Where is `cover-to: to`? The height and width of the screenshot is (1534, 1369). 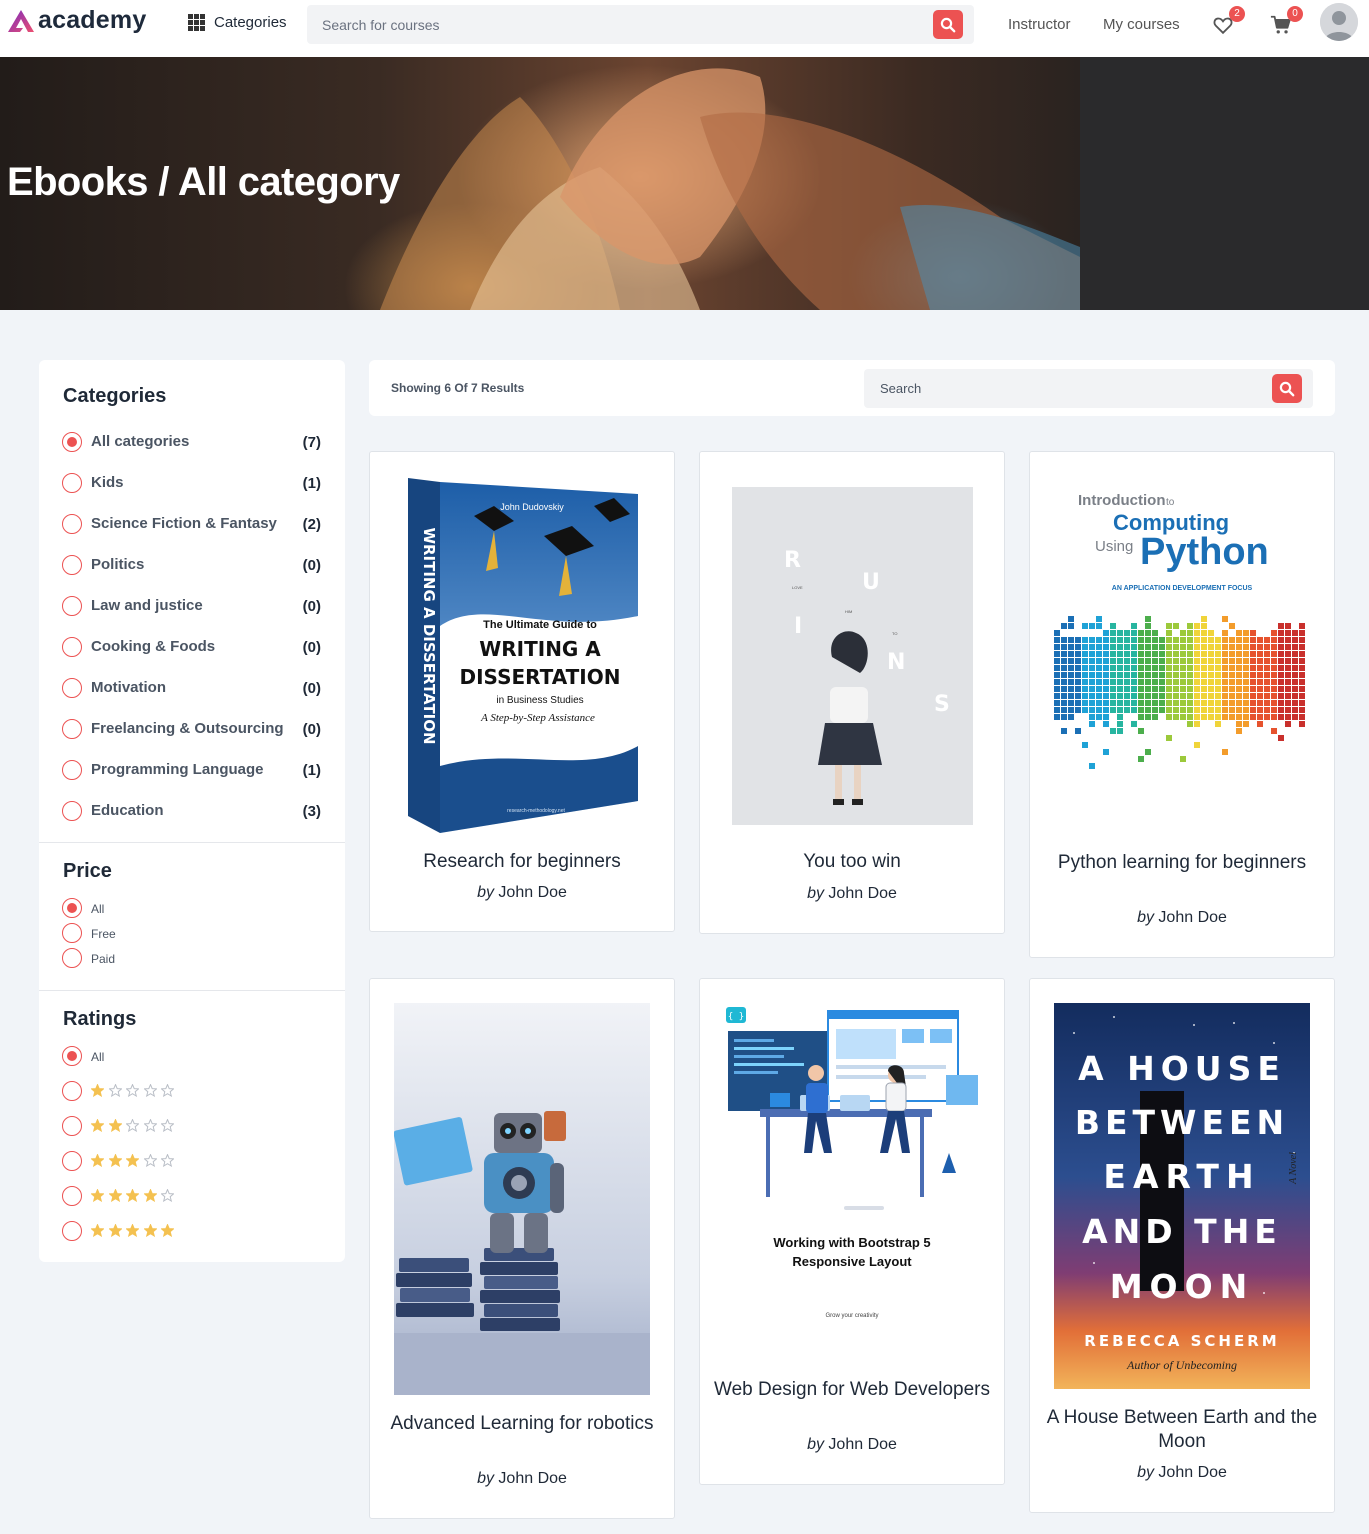 cover-to: to is located at coordinates (1170, 502).